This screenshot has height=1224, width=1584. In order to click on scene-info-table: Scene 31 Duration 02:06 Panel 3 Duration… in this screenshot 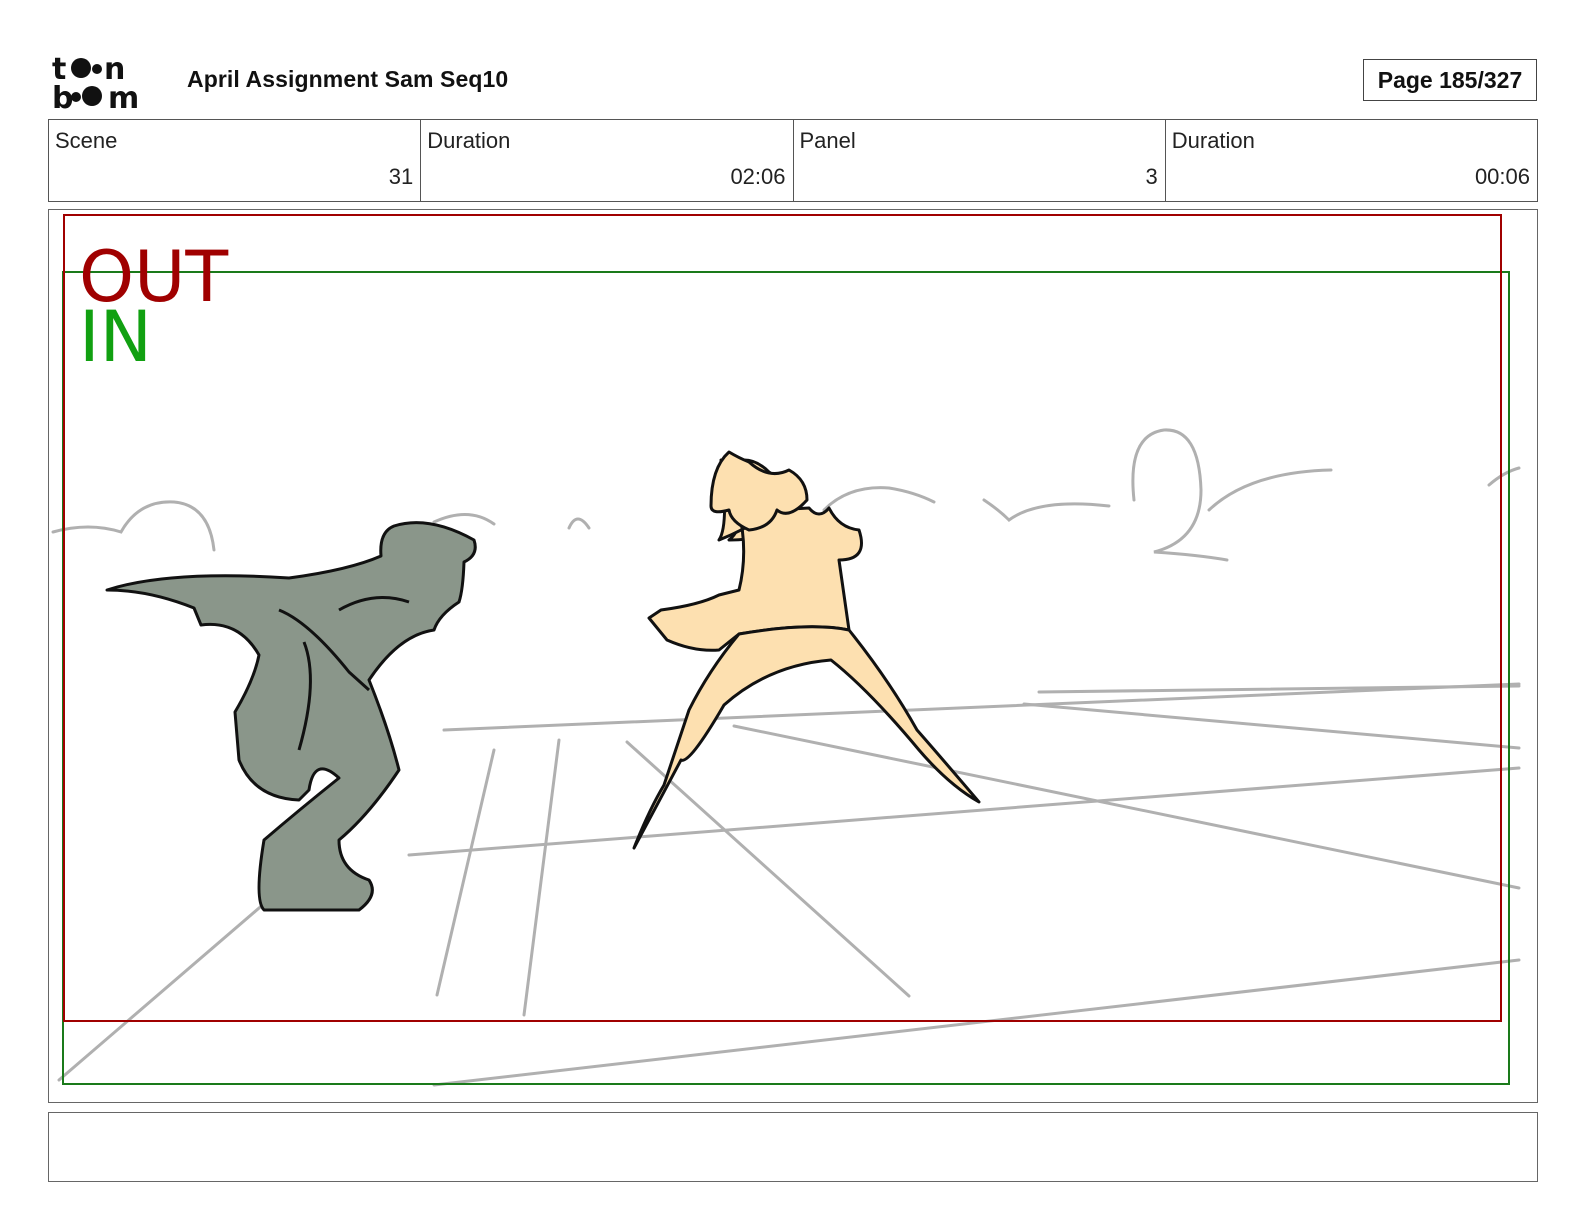, I will do `click(793, 160)`.